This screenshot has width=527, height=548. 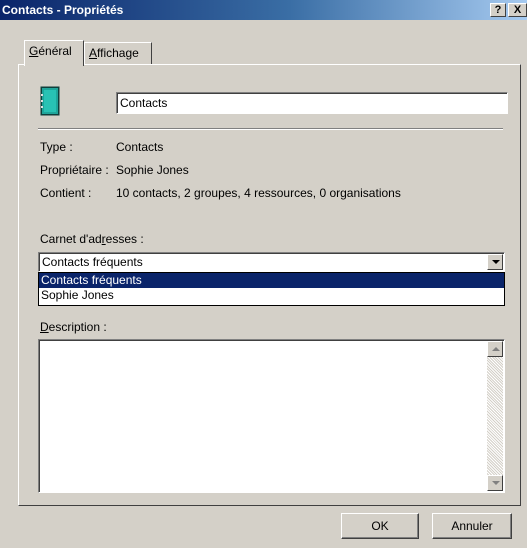 I want to click on owner-label: Propriétaire :, so click(x=74, y=170).